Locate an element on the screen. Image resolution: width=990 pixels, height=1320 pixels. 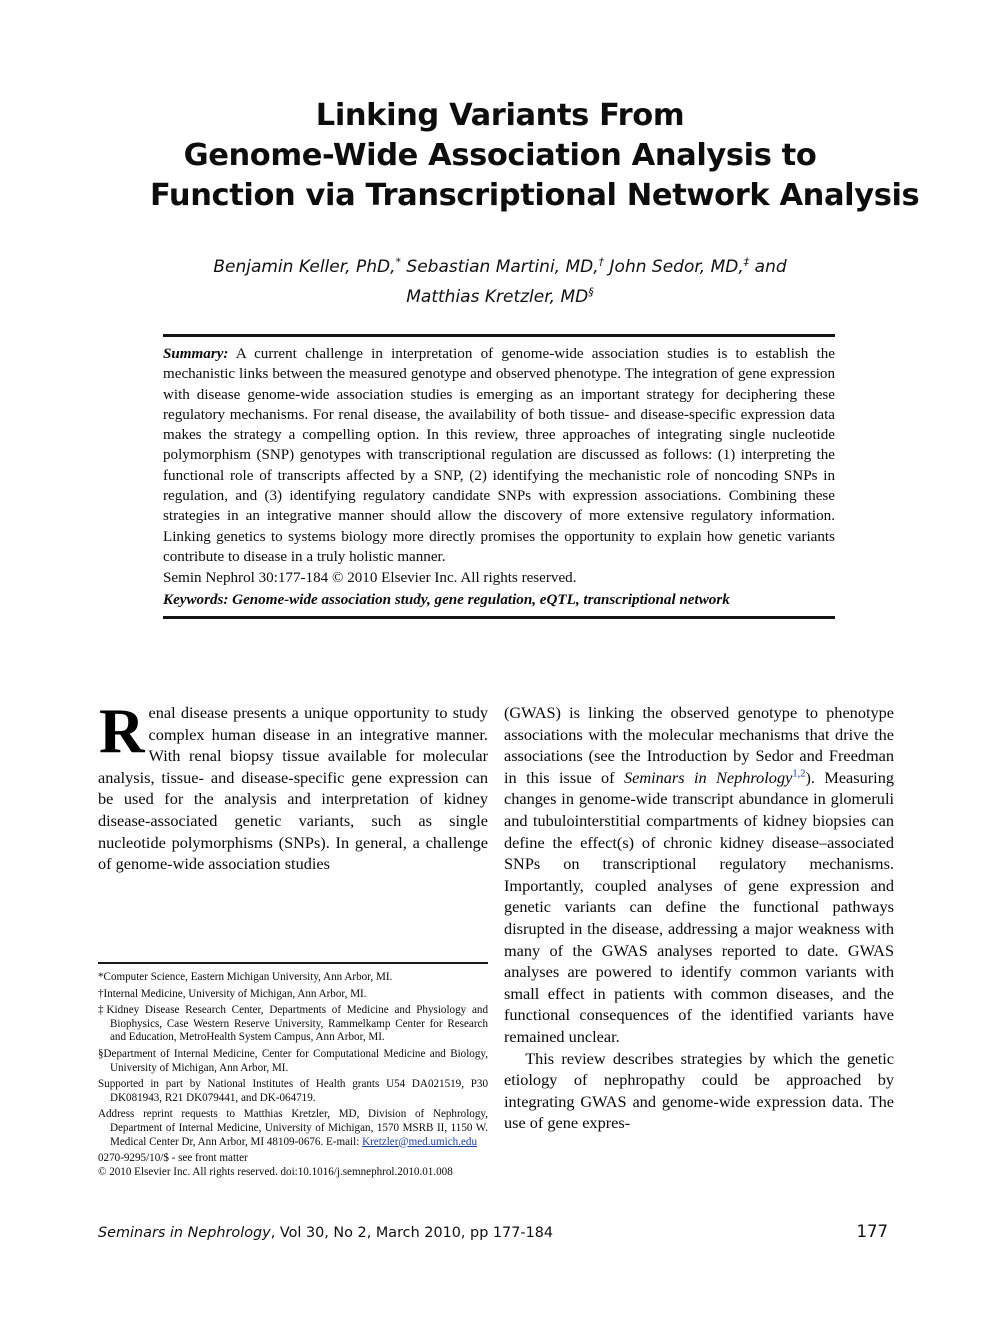
footer-journal-title: Seminars in Nephrology is located at coordinates (184, 1233).